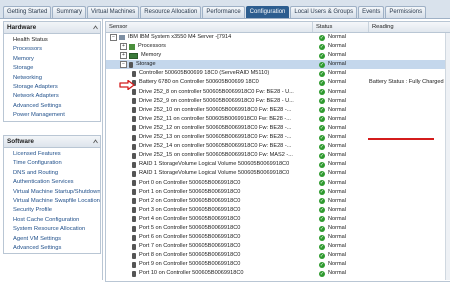  Describe the element at coordinates (324, 12) in the screenshot. I see `tab-local-users-groups: Local Users & Groups` at that location.